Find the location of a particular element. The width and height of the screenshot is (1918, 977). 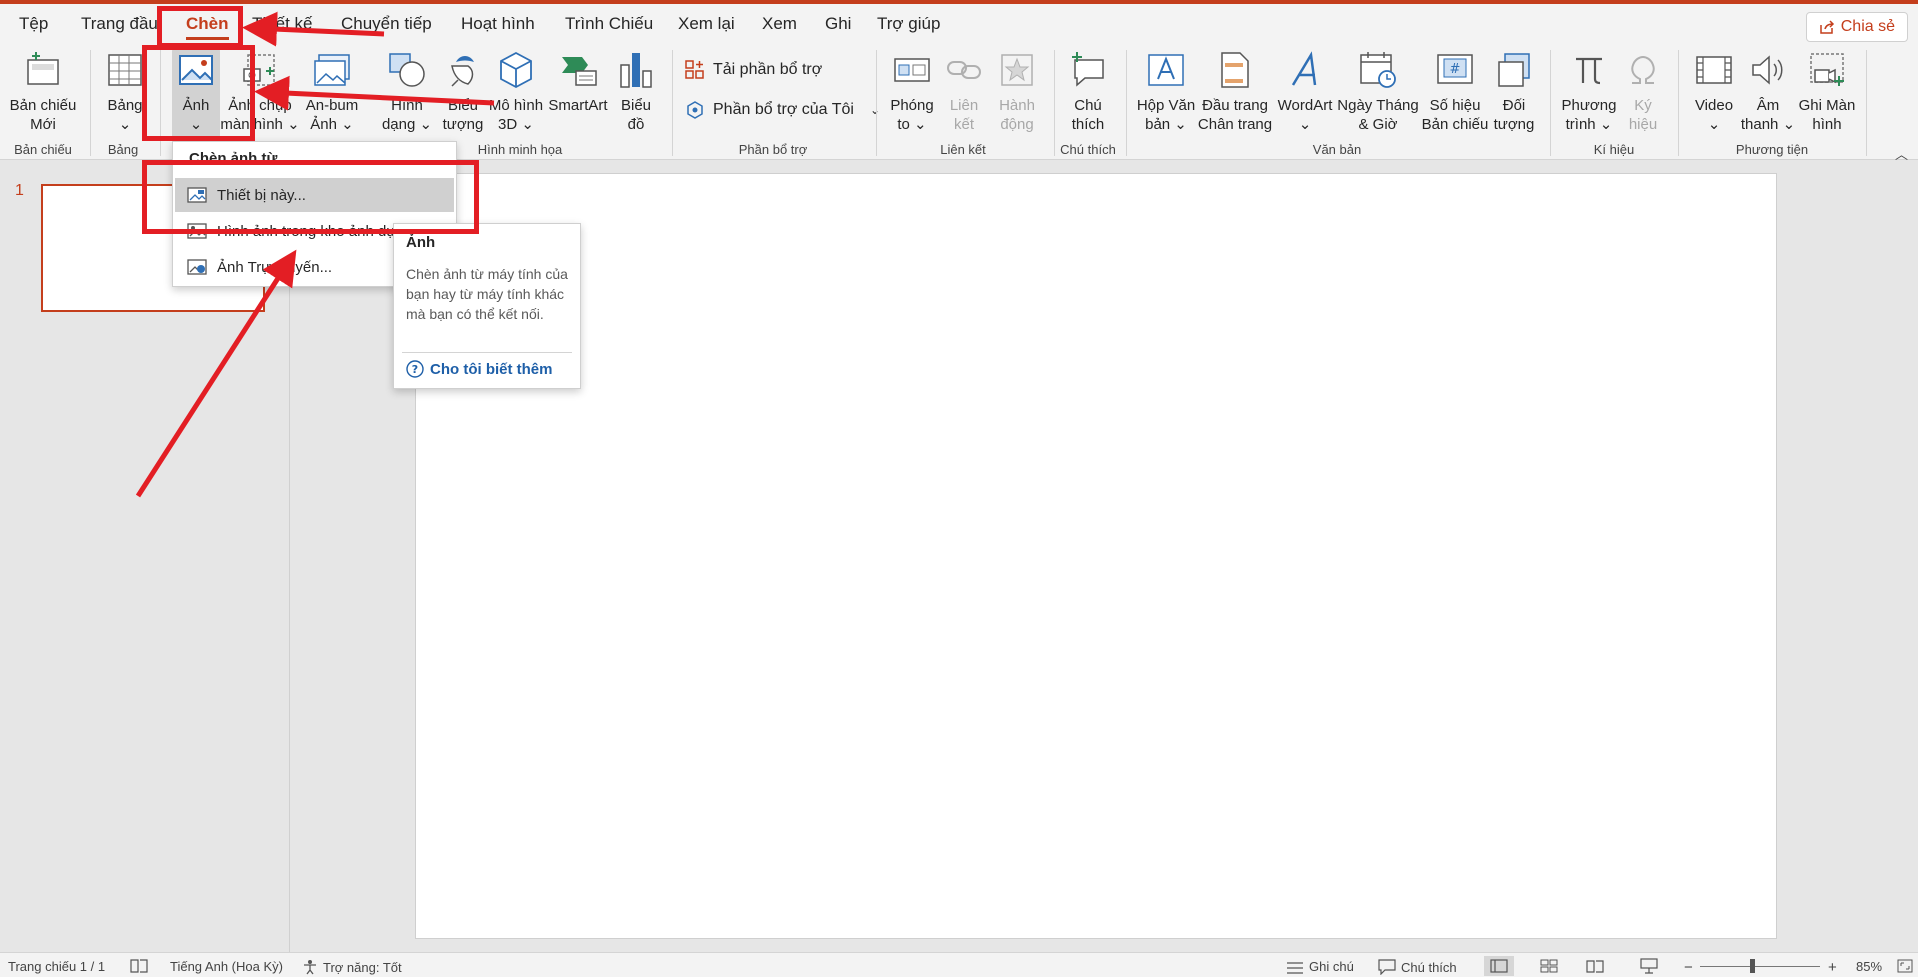

video-button: Video ⌄ is located at coordinates (1714, 91).